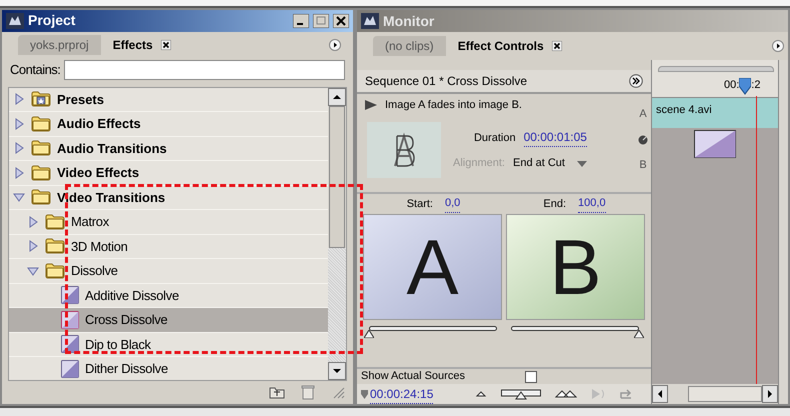 Image resolution: width=790 pixels, height=416 pixels. What do you see at coordinates (643, 165) in the screenshot?
I see `track-label: B` at bounding box center [643, 165].